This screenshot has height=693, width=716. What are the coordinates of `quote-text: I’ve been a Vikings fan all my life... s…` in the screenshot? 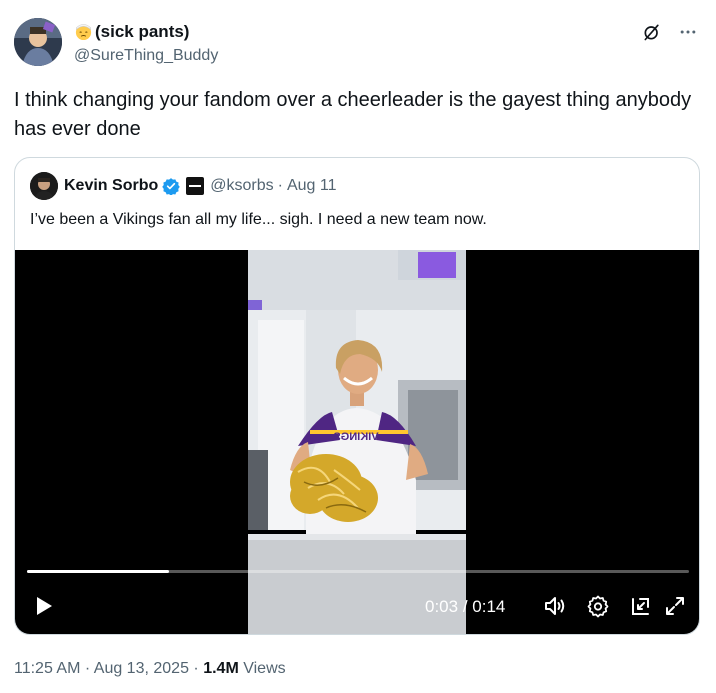 It's located at (258, 219).